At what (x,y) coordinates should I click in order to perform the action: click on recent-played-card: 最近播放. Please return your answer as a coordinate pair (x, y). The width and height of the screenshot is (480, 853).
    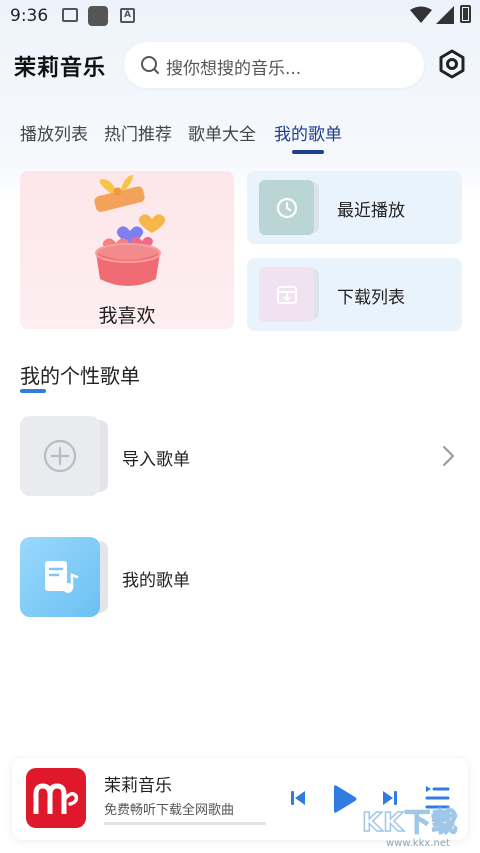
    Looking at the image, I should click on (354, 207).